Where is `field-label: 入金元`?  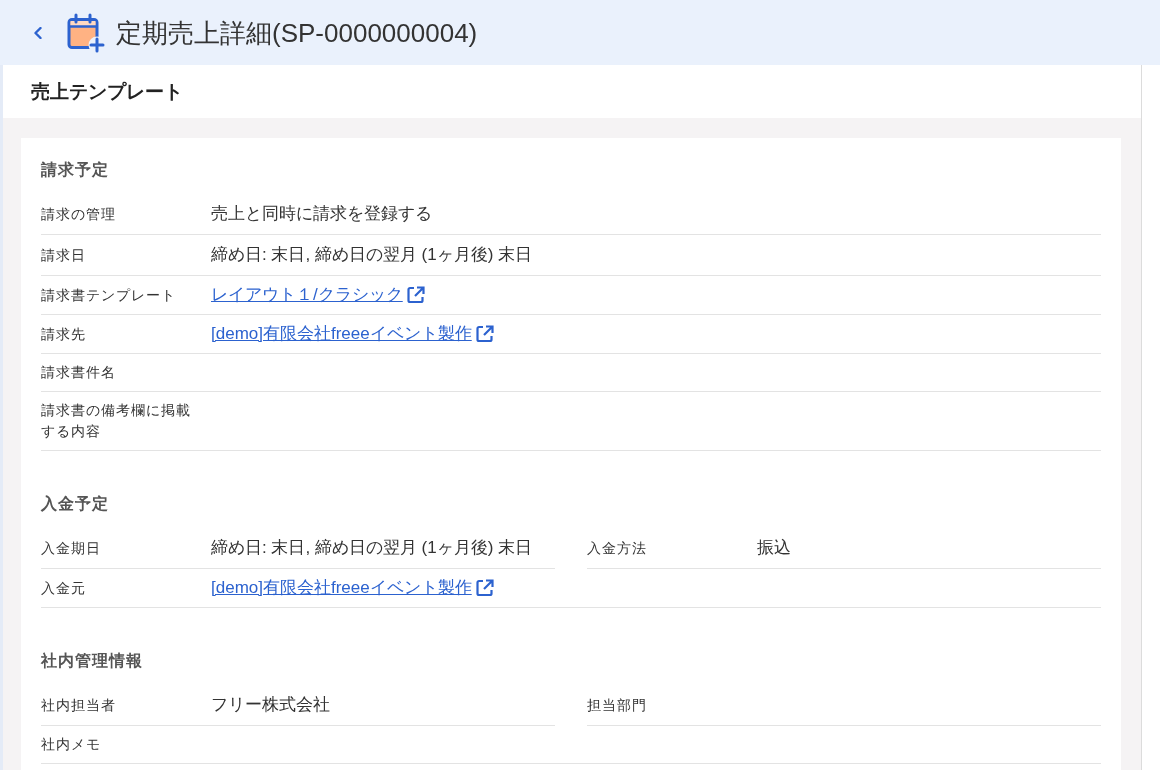 field-label: 入金元 is located at coordinates (64, 588).